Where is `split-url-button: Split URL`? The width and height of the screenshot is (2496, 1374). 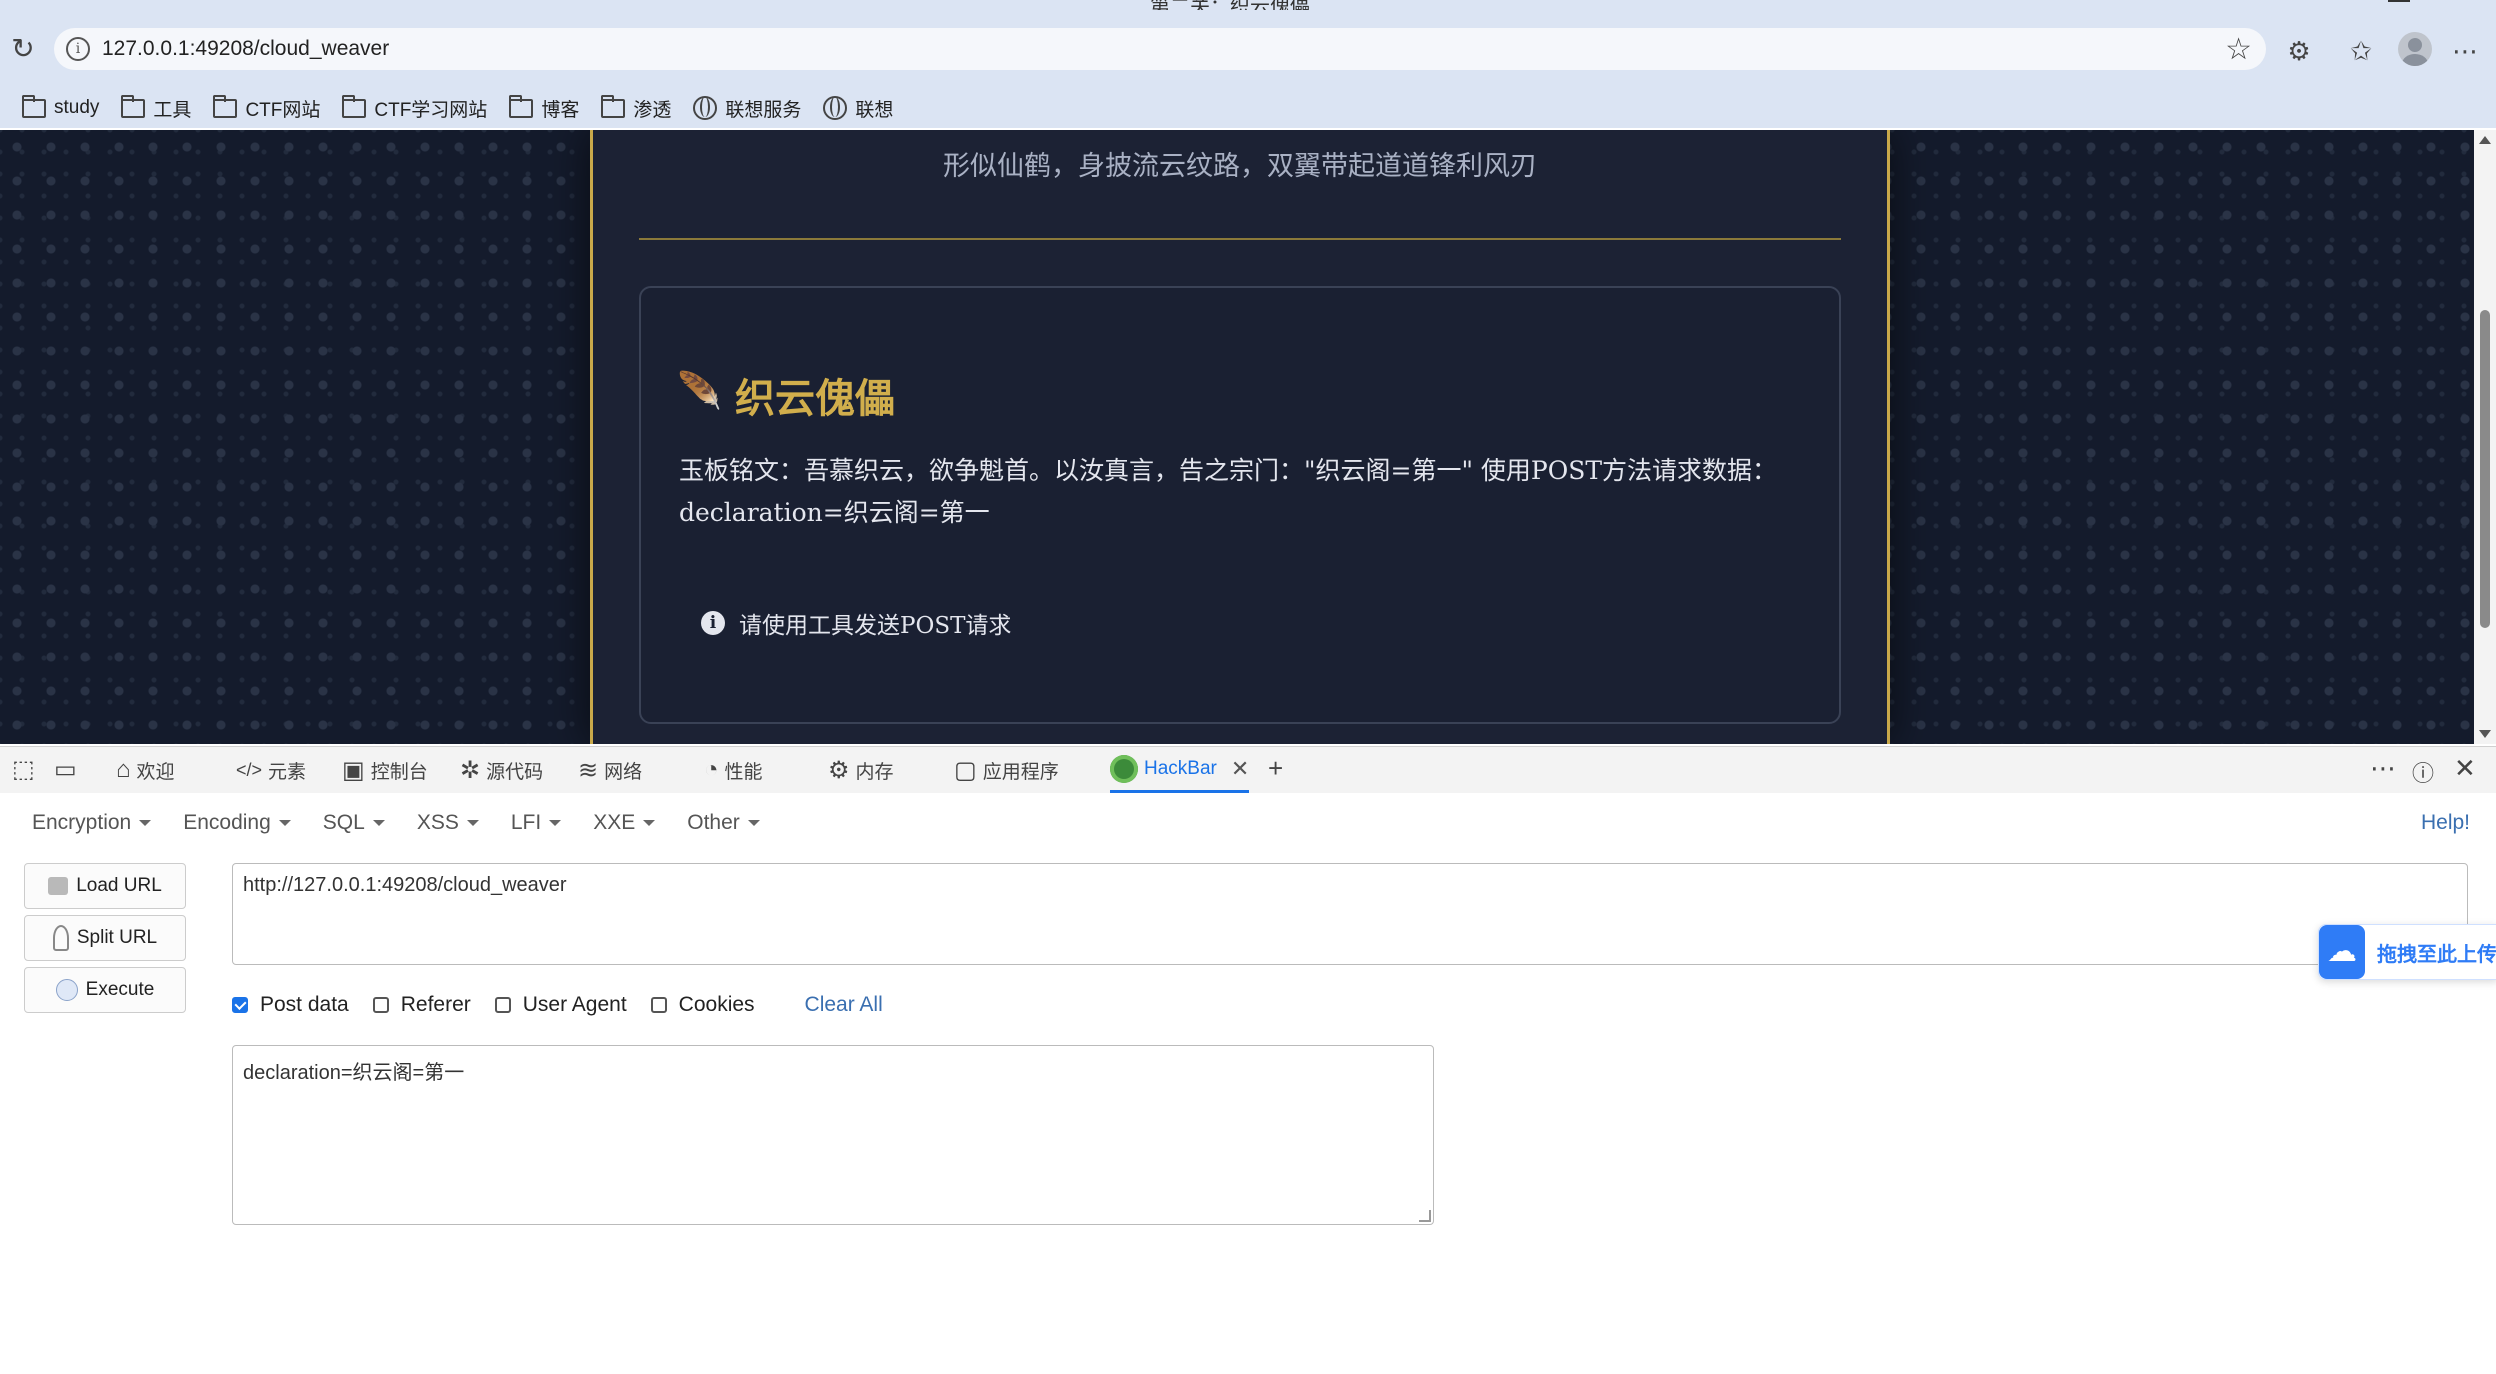
split-url-button: Split URL is located at coordinates (105, 938).